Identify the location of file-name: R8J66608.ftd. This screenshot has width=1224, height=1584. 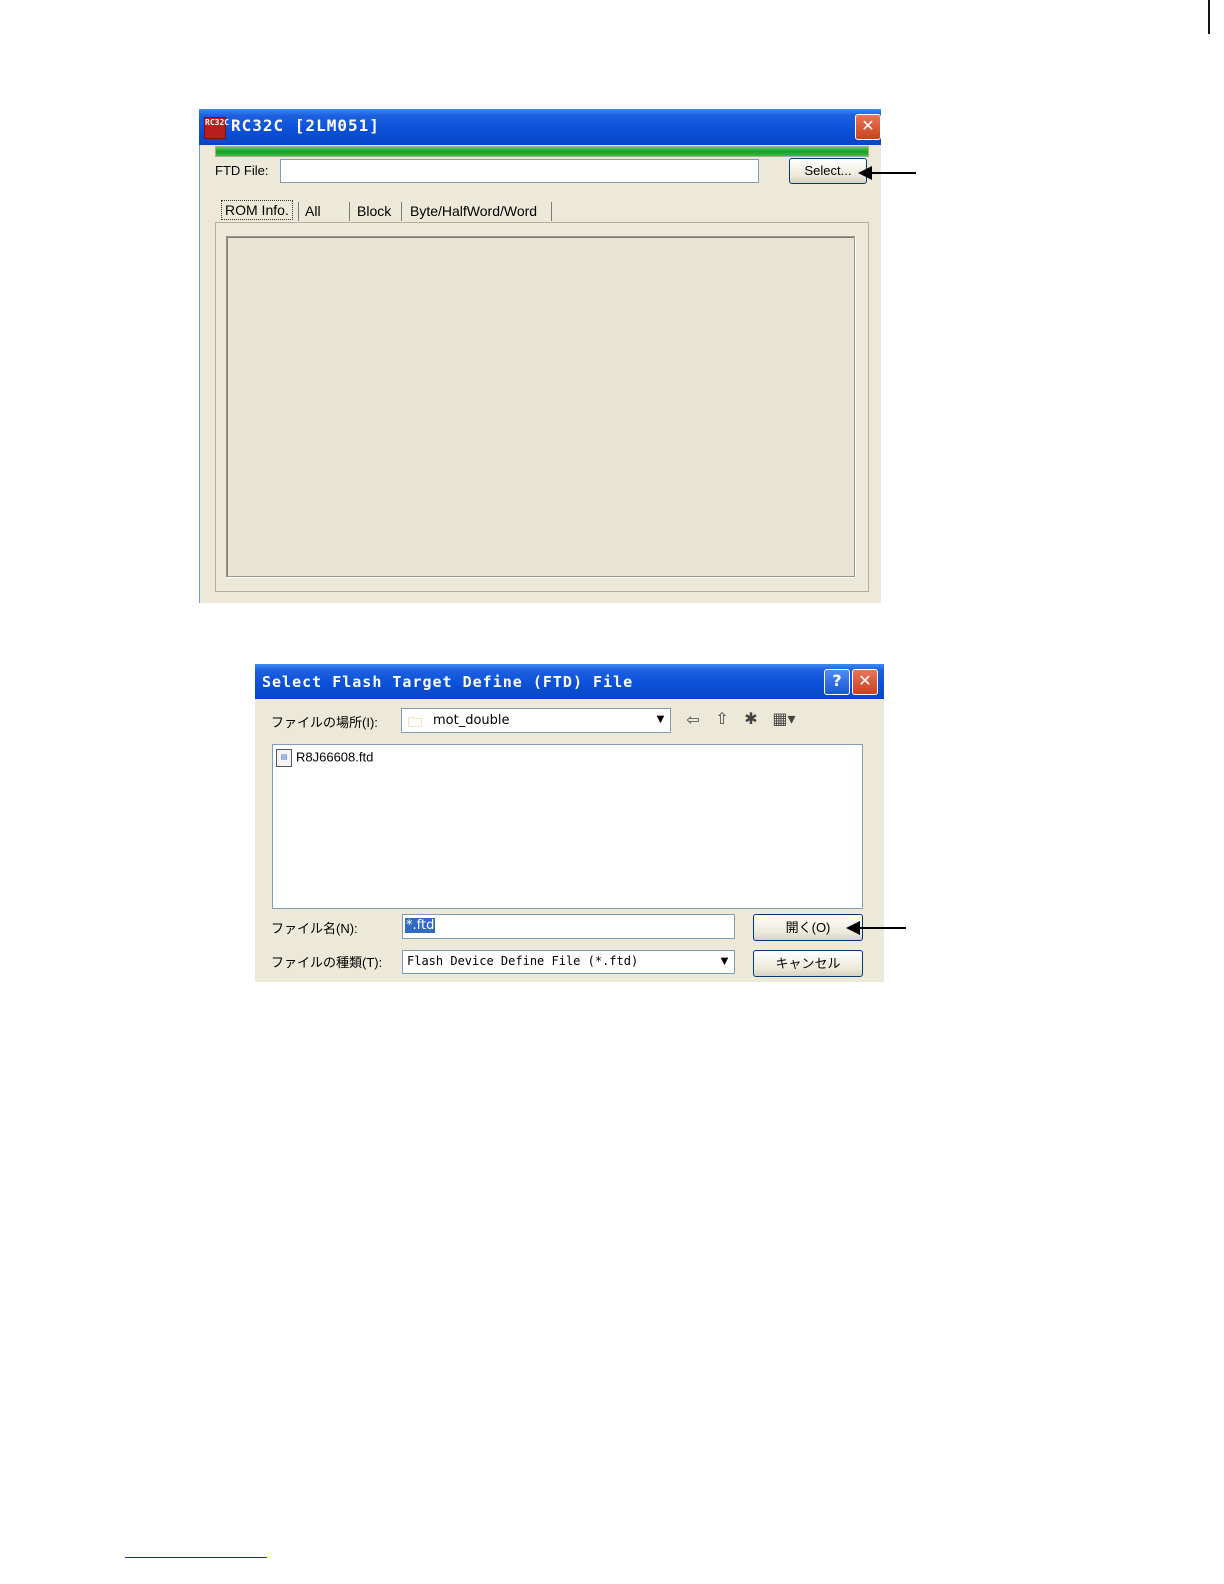
(335, 757).